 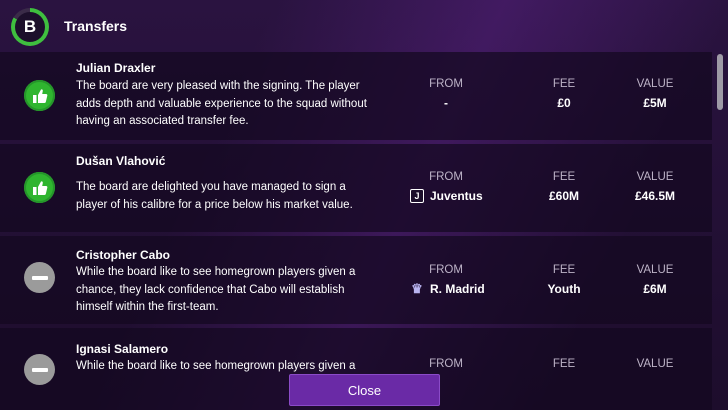 I want to click on fee-value: £0, so click(x=564, y=103).